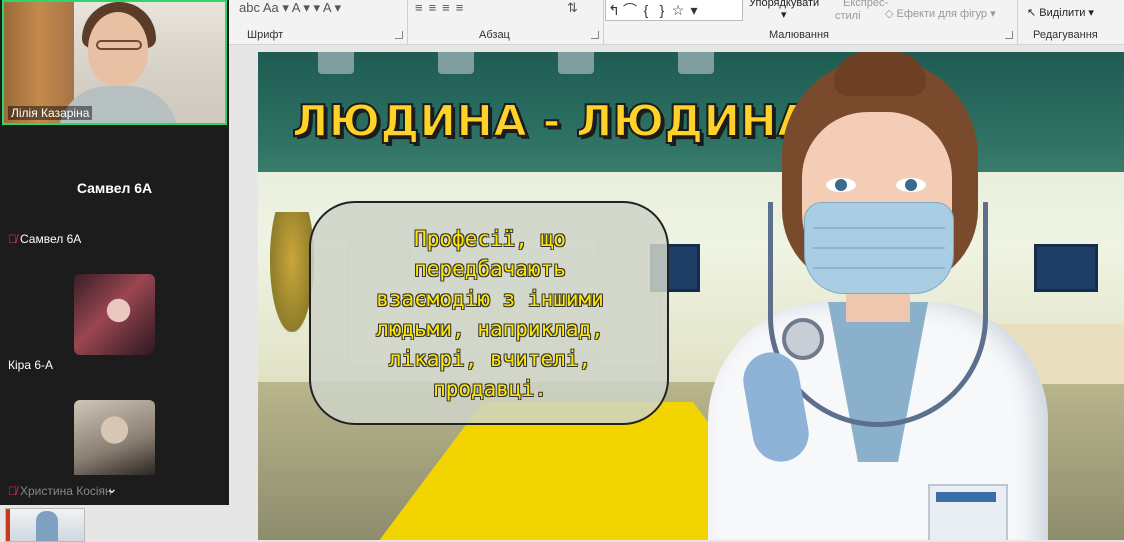  I want to click on select-label: Виділити, so click(1062, 13).